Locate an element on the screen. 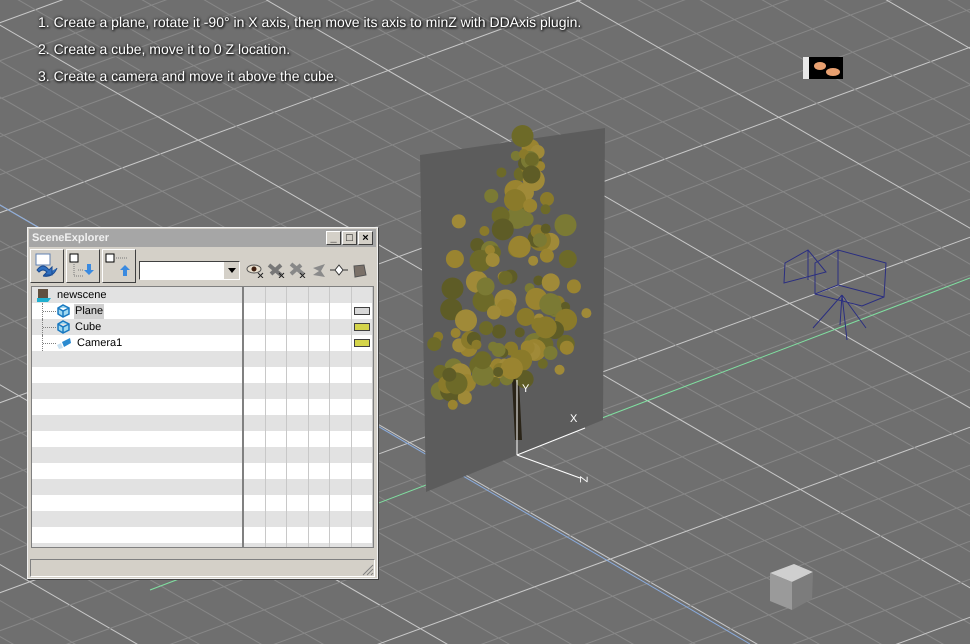  close-button: × is located at coordinates (365, 238).